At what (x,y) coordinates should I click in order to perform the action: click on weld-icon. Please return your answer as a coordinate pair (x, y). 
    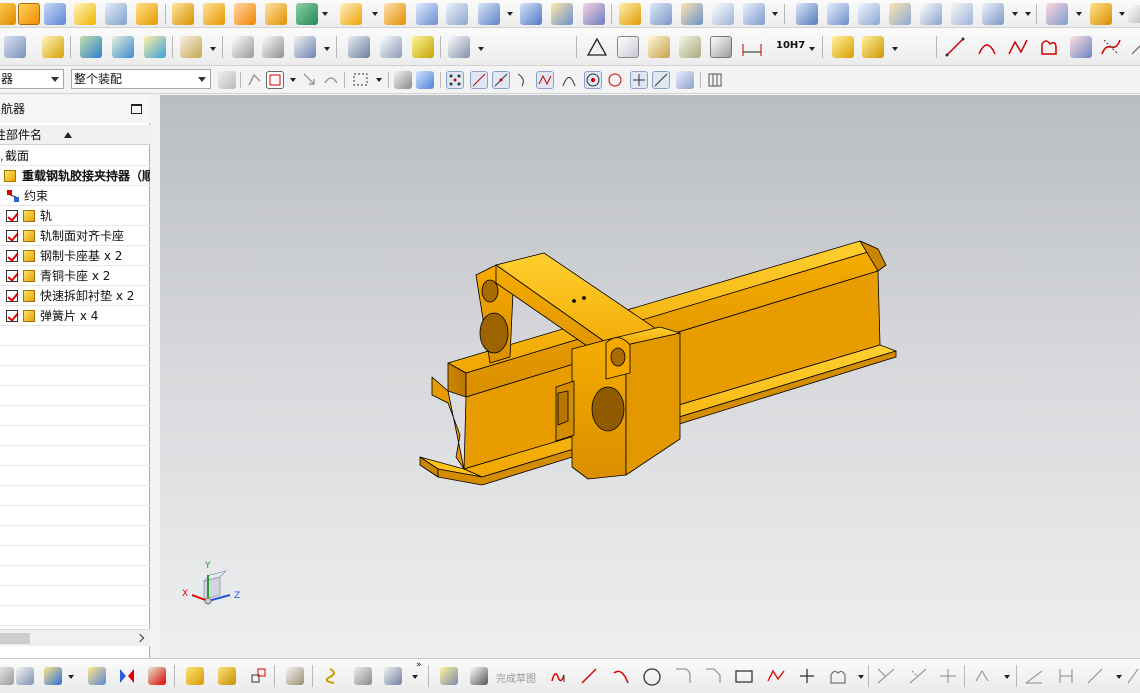
    Looking at the image, I should click on (843, 47).